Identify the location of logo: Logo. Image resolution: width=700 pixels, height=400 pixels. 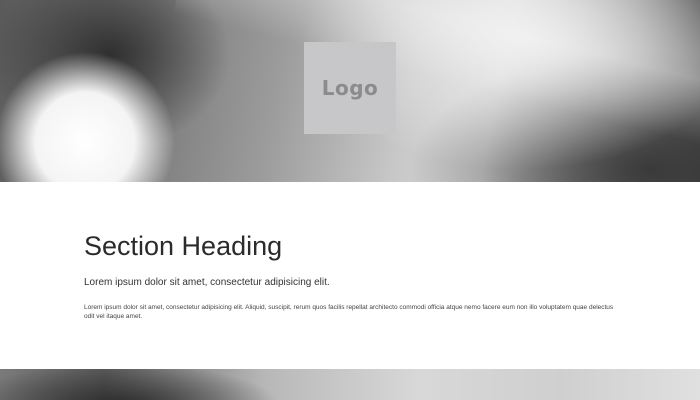
(350, 88).